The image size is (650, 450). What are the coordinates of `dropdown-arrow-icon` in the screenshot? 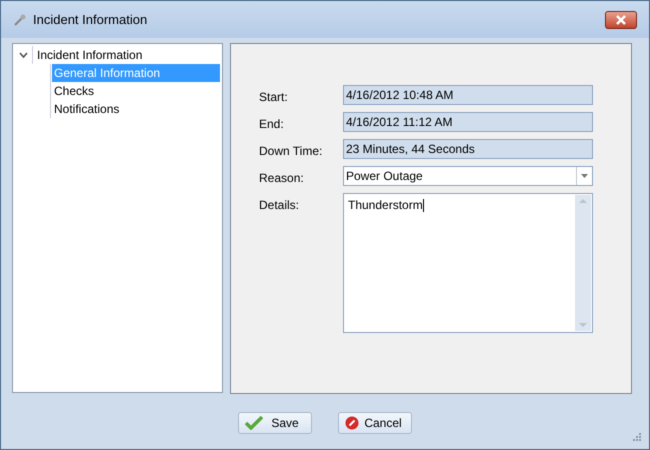 It's located at (584, 176).